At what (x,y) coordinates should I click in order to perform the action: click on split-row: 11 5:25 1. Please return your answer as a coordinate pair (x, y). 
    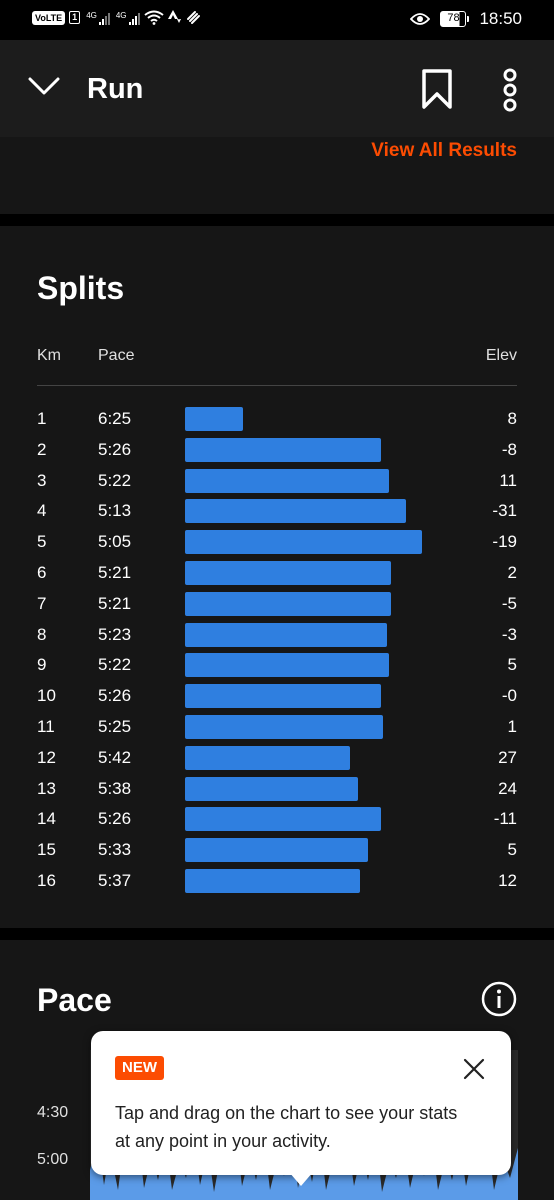
    Looking at the image, I should click on (277, 726).